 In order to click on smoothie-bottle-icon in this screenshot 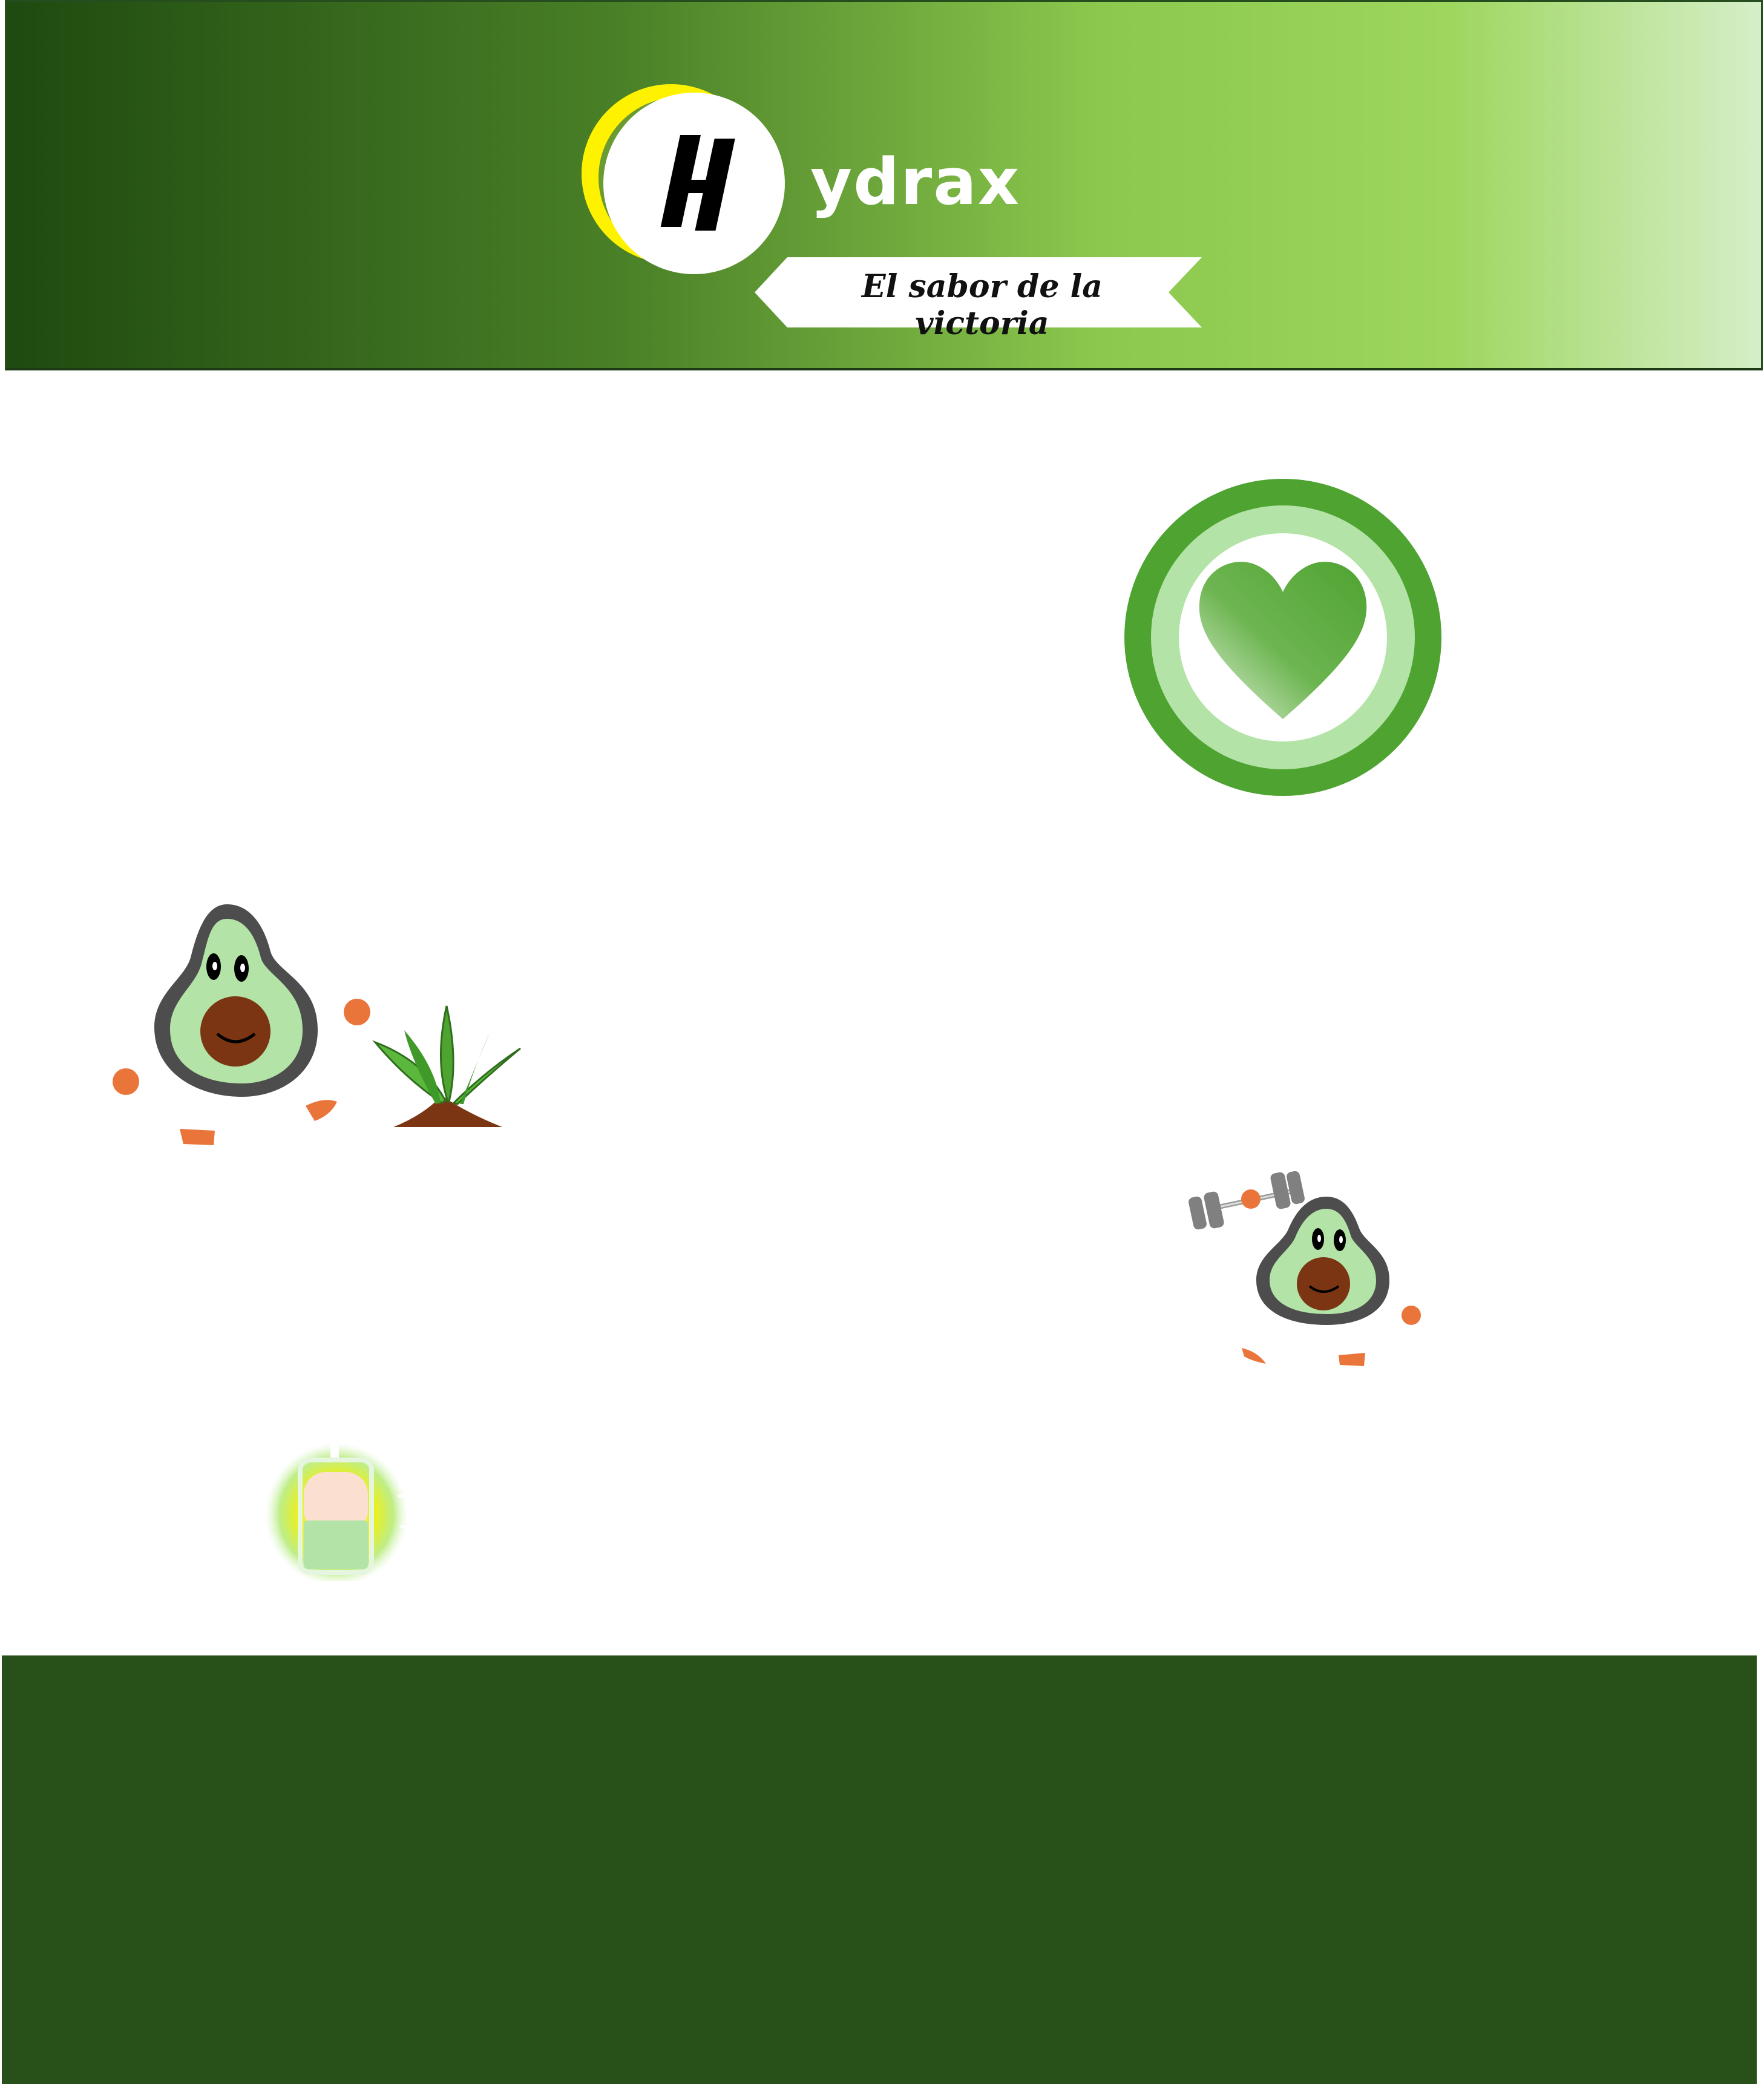, I will do `click(339, 1502)`.